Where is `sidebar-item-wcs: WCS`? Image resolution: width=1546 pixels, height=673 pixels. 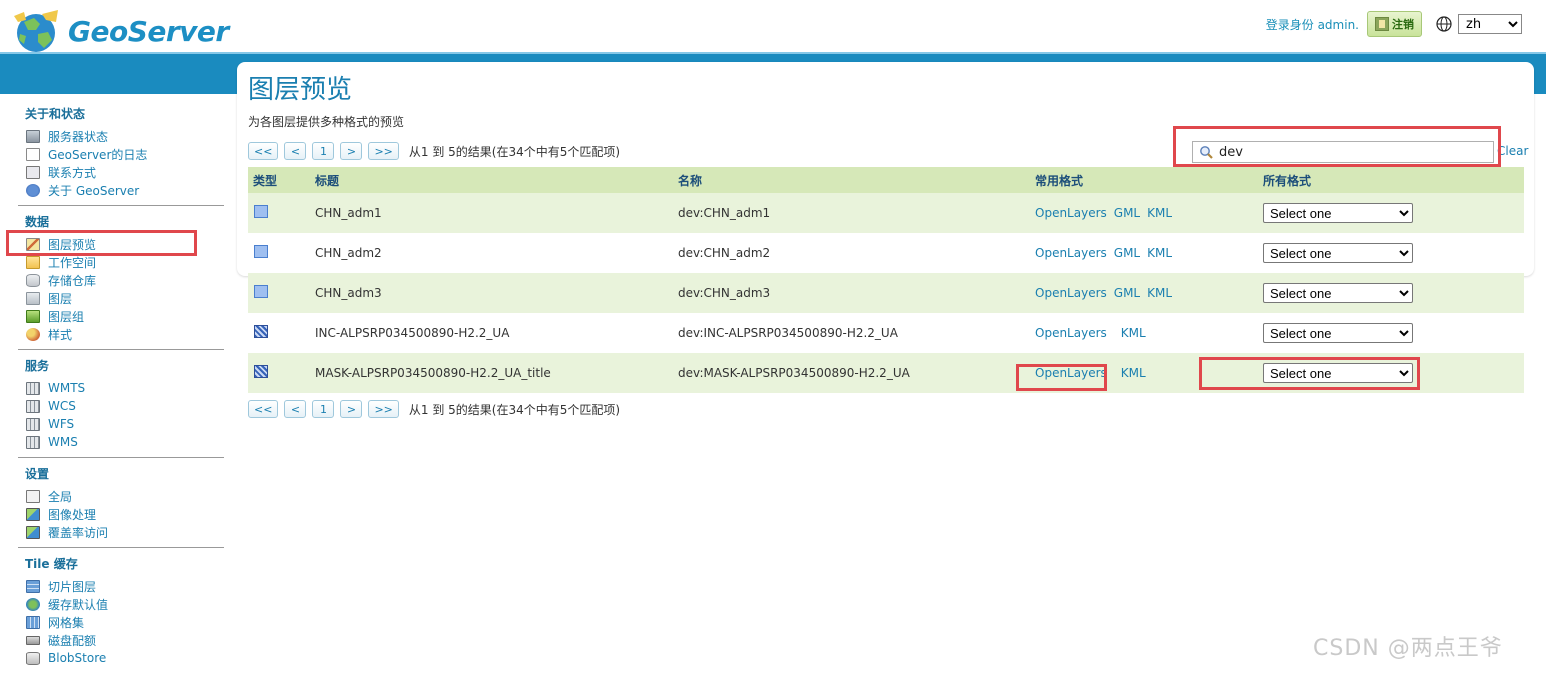 sidebar-item-wcs: WCS is located at coordinates (121, 406).